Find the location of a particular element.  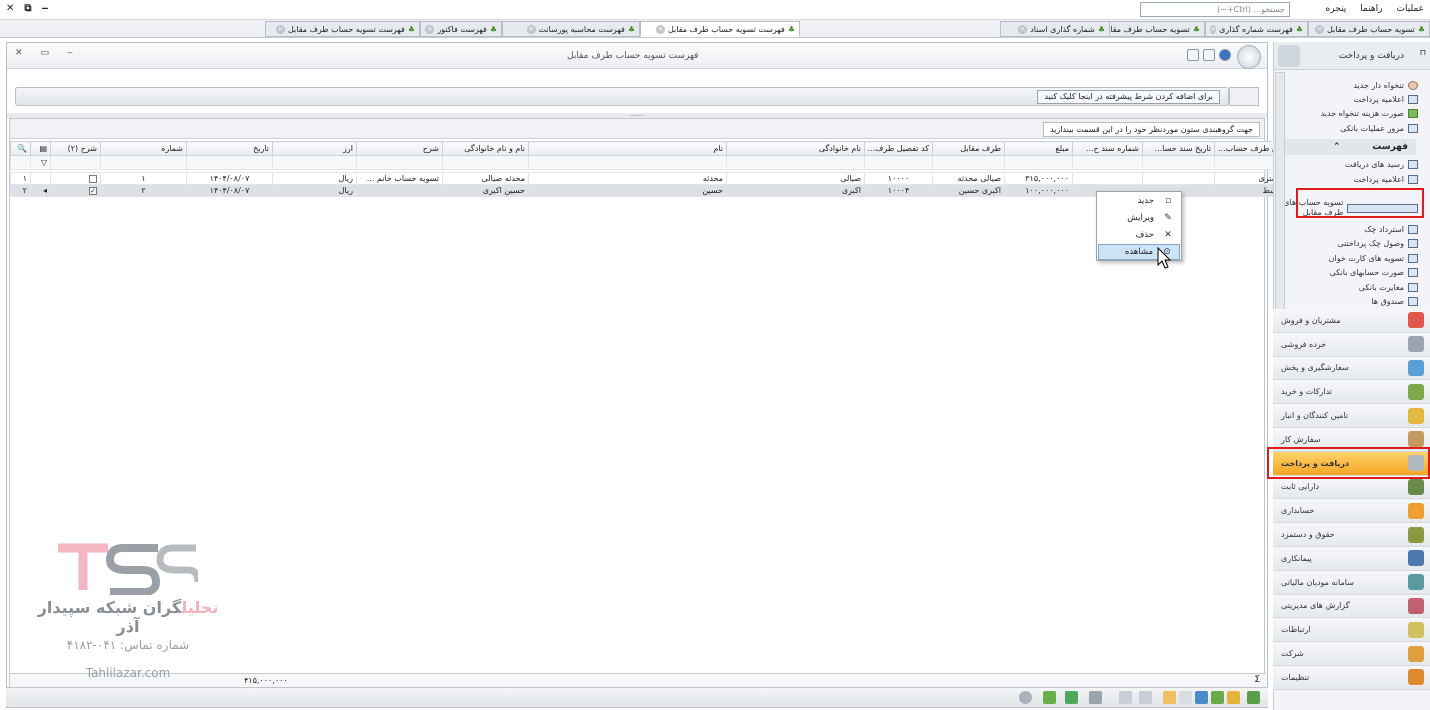

menu-window: پنجره is located at coordinates (1336, 9).